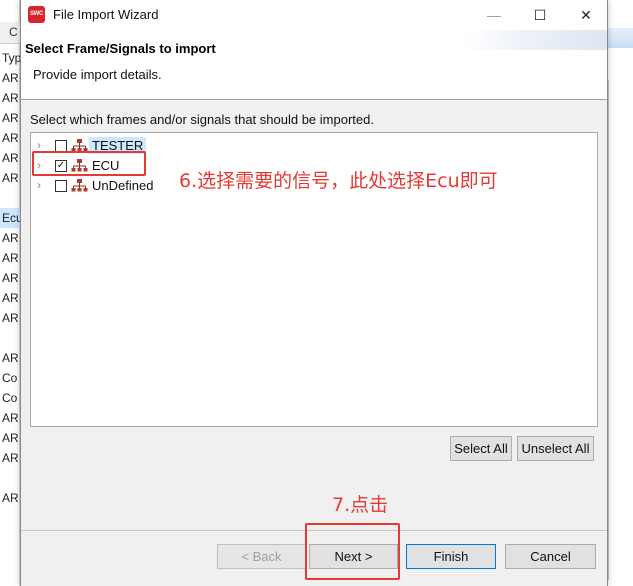 Image resolution: width=633 pixels, height=586 pixels. What do you see at coordinates (540, 15) in the screenshot?
I see `maximize-button: ☐` at bounding box center [540, 15].